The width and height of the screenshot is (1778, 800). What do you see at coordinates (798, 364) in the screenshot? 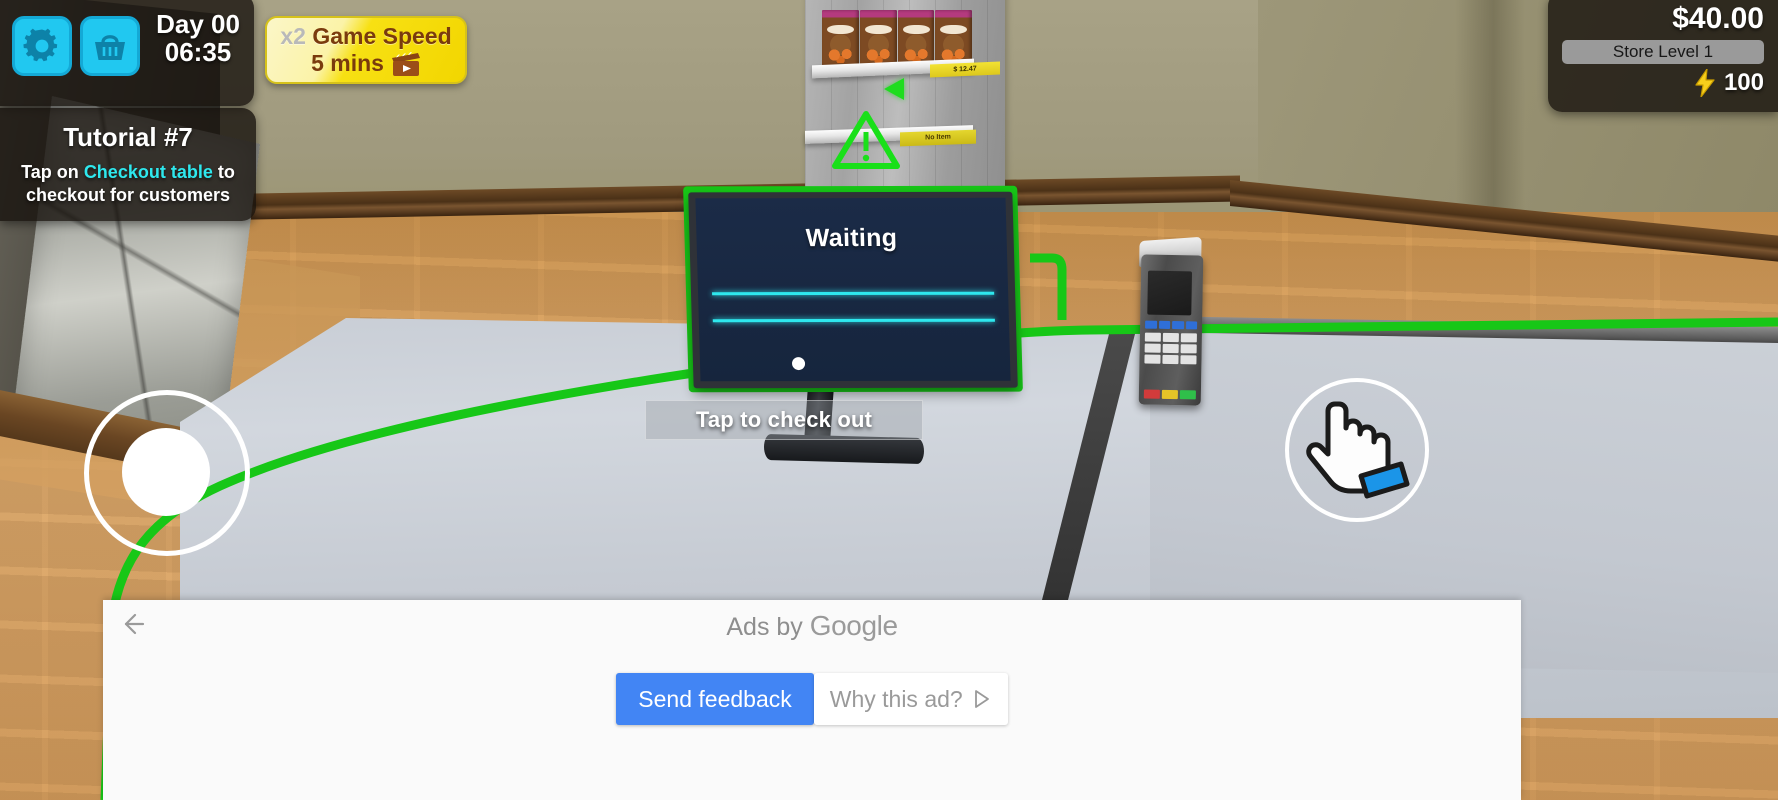
I see `monitor-item-dot` at bounding box center [798, 364].